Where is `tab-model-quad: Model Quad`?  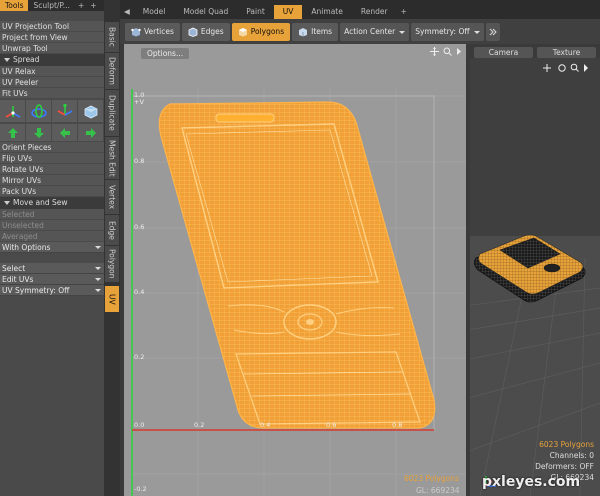
tab-model-quad: Model Quad is located at coordinates (205, 12).